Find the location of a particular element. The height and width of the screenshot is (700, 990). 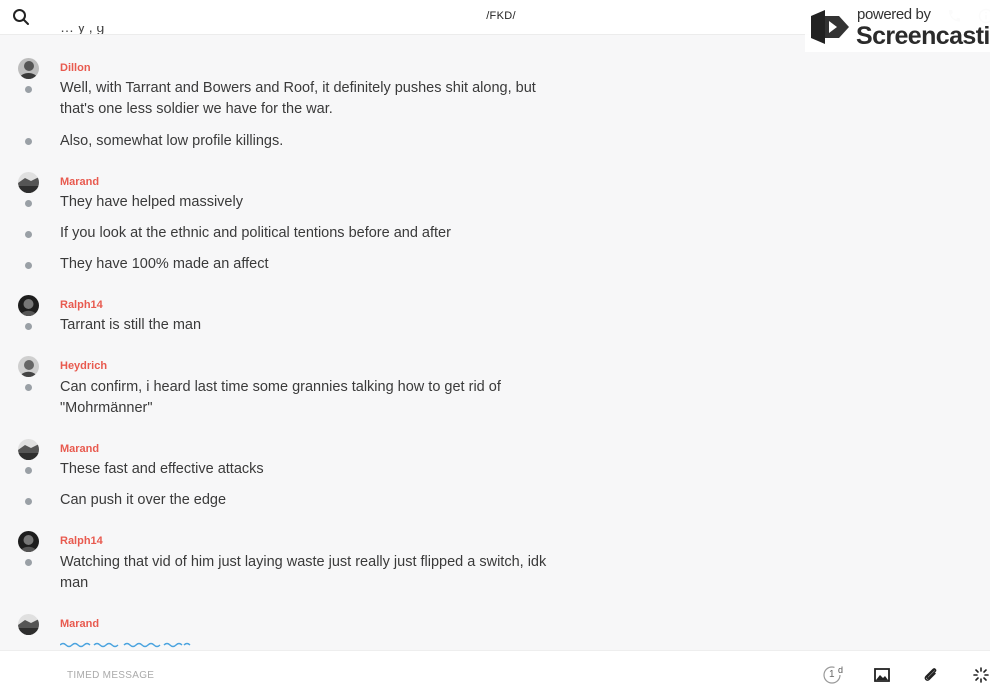

message-text: Also, somewhat low profile killings. is located at coordinates (172, 141).